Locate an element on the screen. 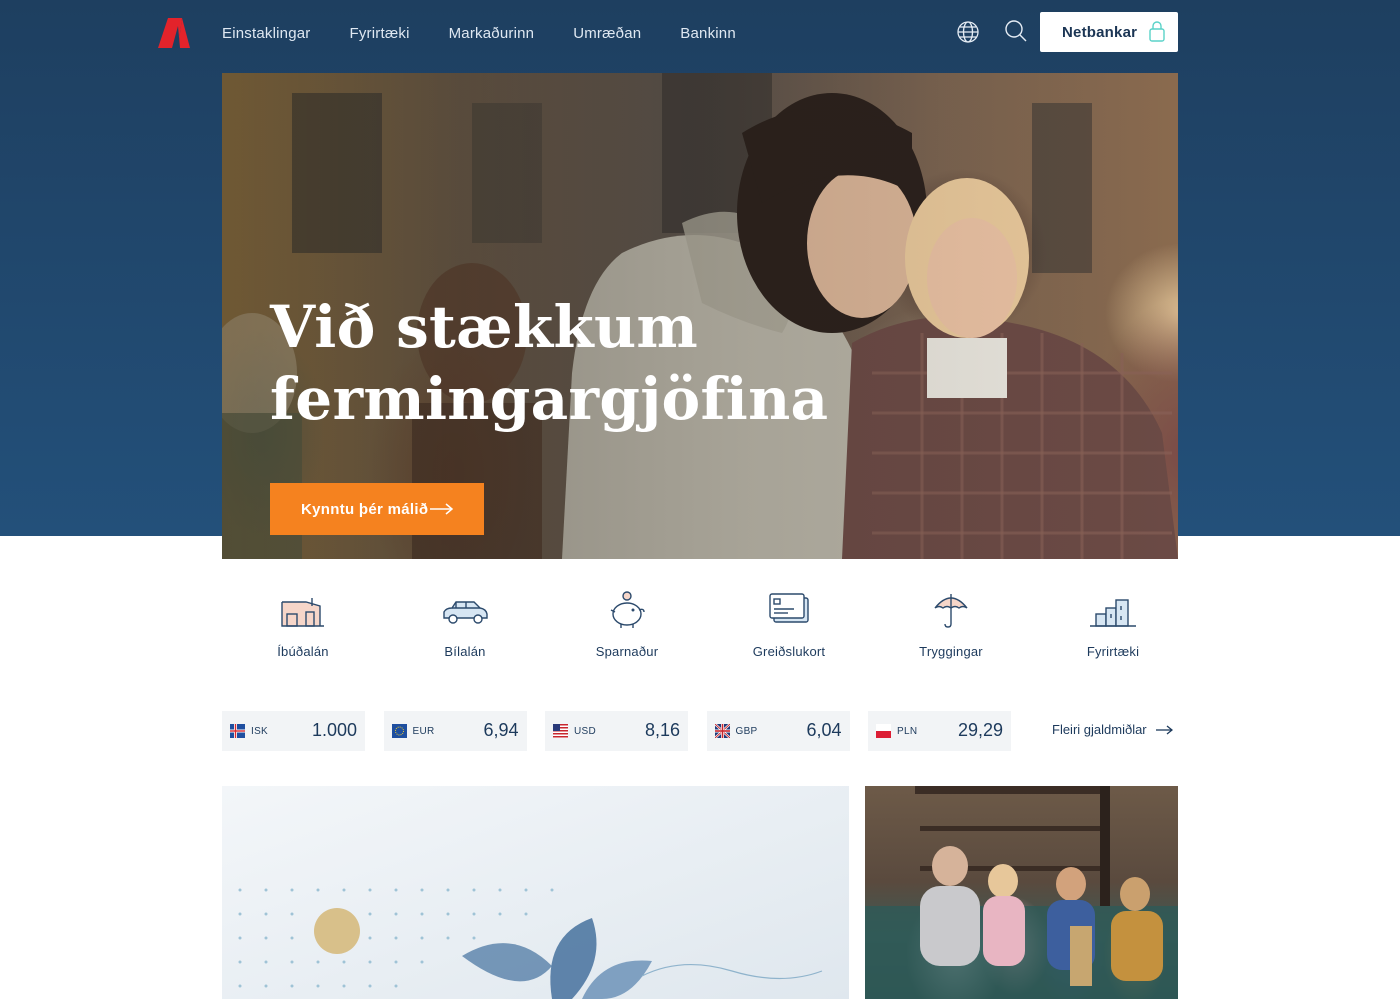 The height and width of the screenshot is (999, 1400). quick-link-label: Fyrirtæki is located at coordinates (1113, 651).